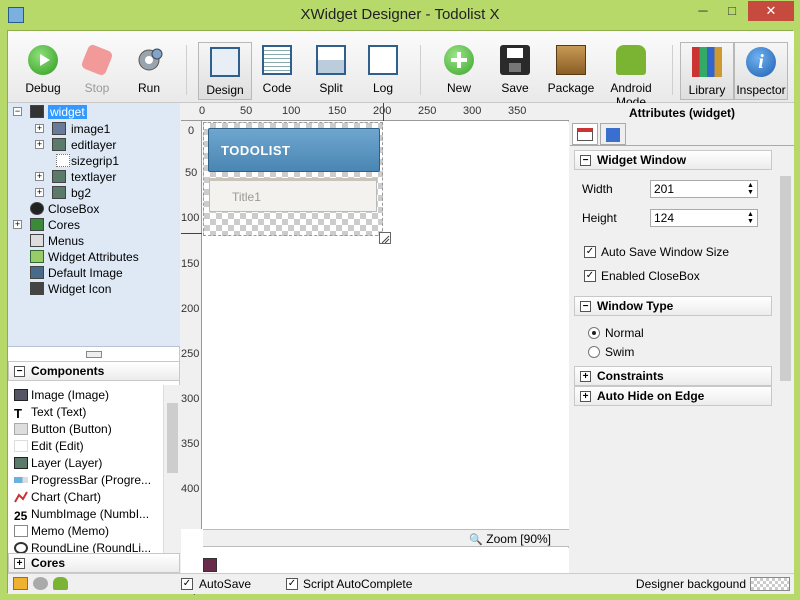 This screenshot has height=600, width=800. I want to click on autosave-checkbox: ✓, so click(187, 584).